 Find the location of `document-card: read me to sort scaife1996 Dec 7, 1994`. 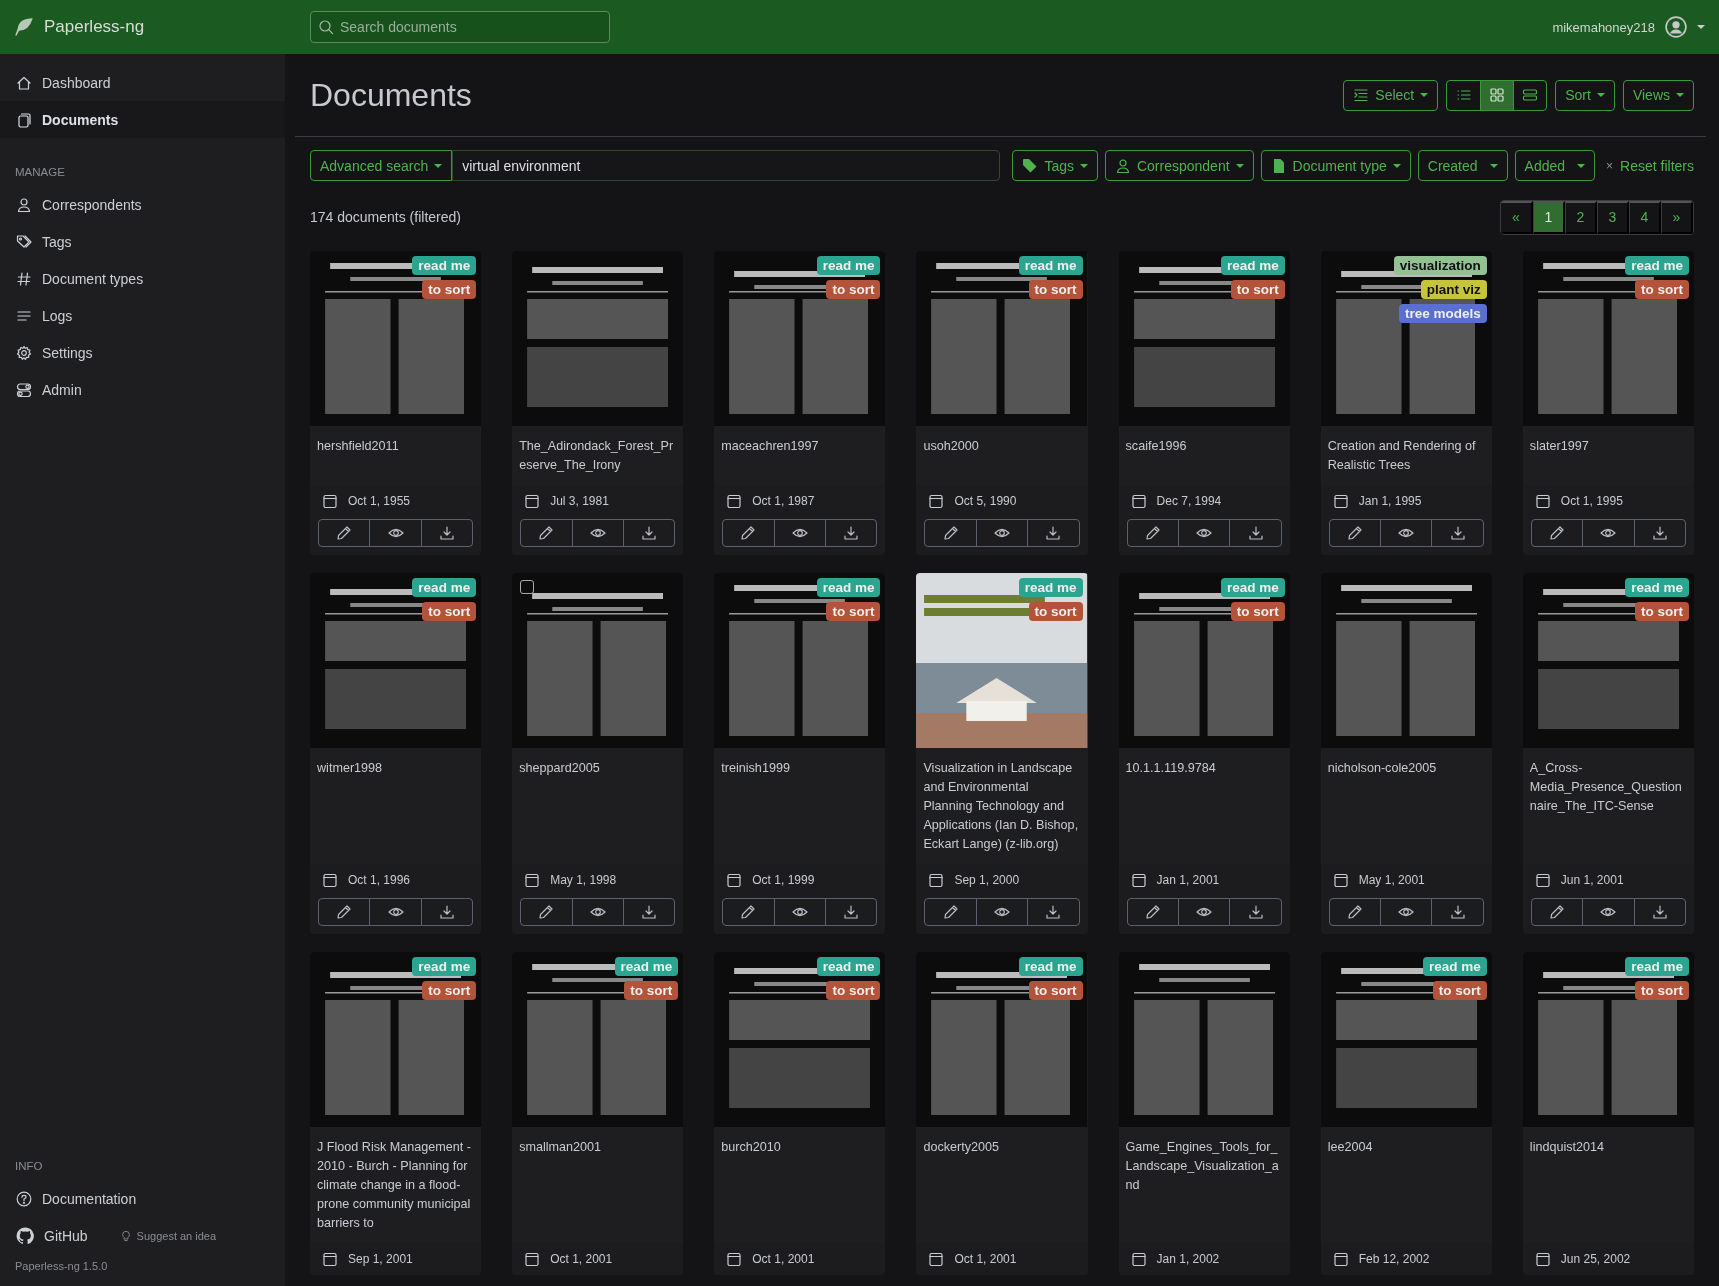

document-card: read me to sort scaife1996 Dec 7, 1994 is located at coordinates (1204, 403).